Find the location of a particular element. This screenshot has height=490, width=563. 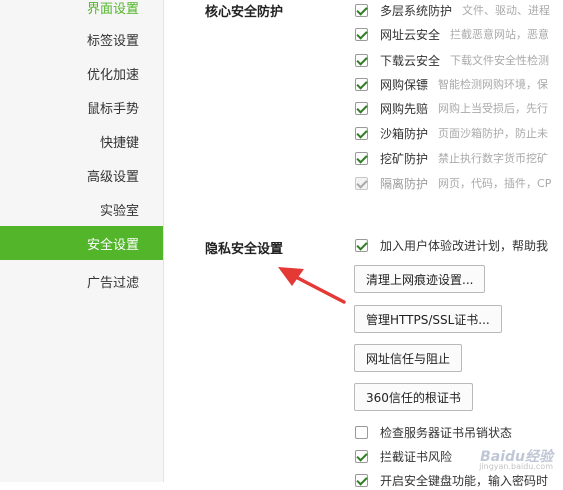

option-description: 页面沙箱防护，防止未 is located at coordinates (493, 133).